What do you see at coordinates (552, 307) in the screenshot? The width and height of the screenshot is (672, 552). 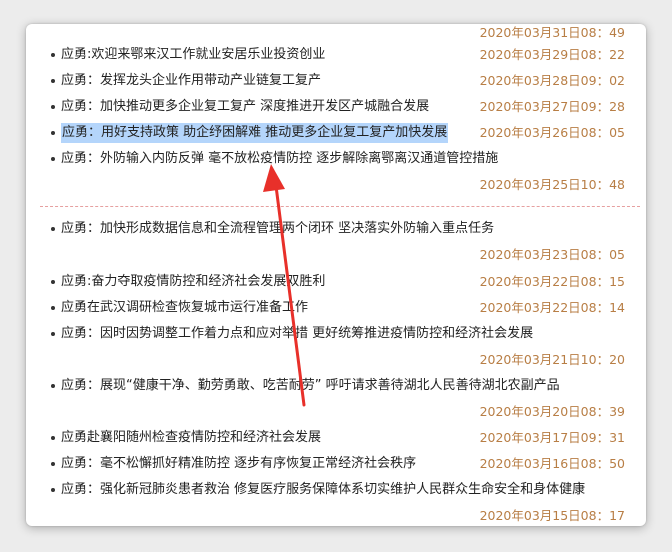 I see `item-date: 2020年03月22日08：14` at bounding box center [552, 307].